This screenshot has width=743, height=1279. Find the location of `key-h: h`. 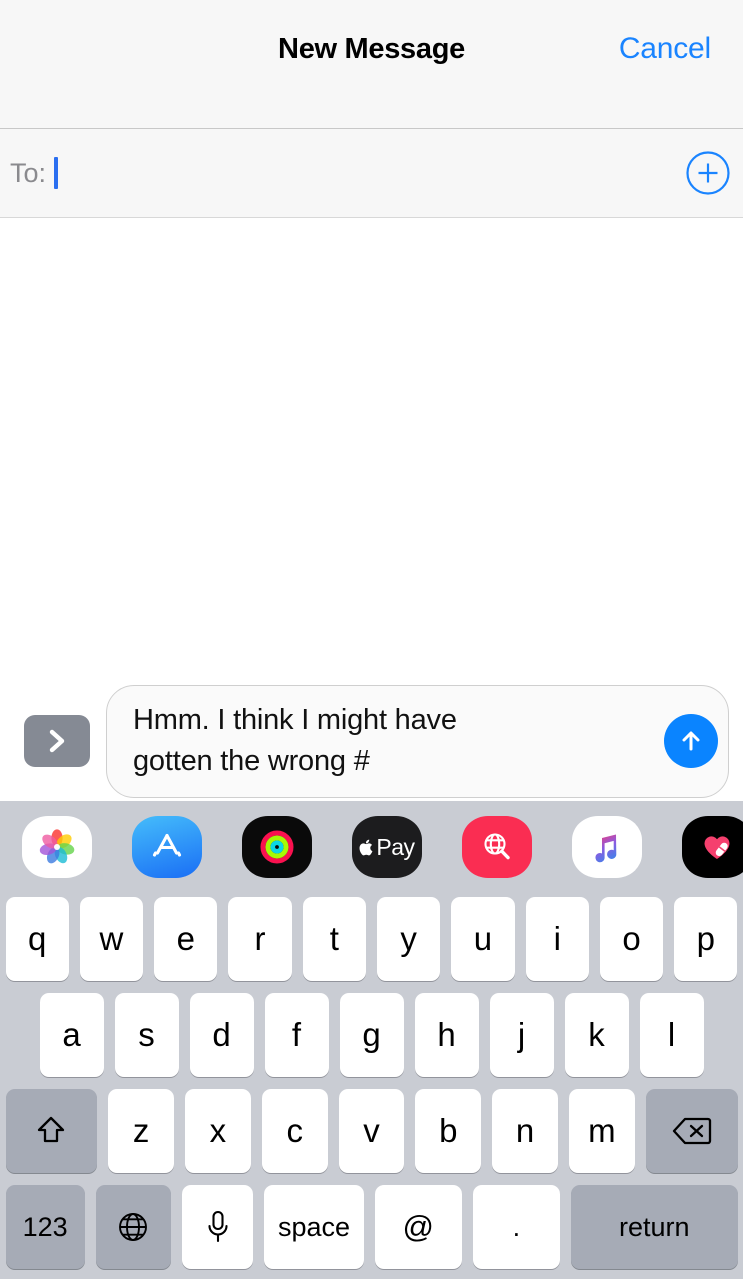

key-h: h is located at coordinates (446, 1035).